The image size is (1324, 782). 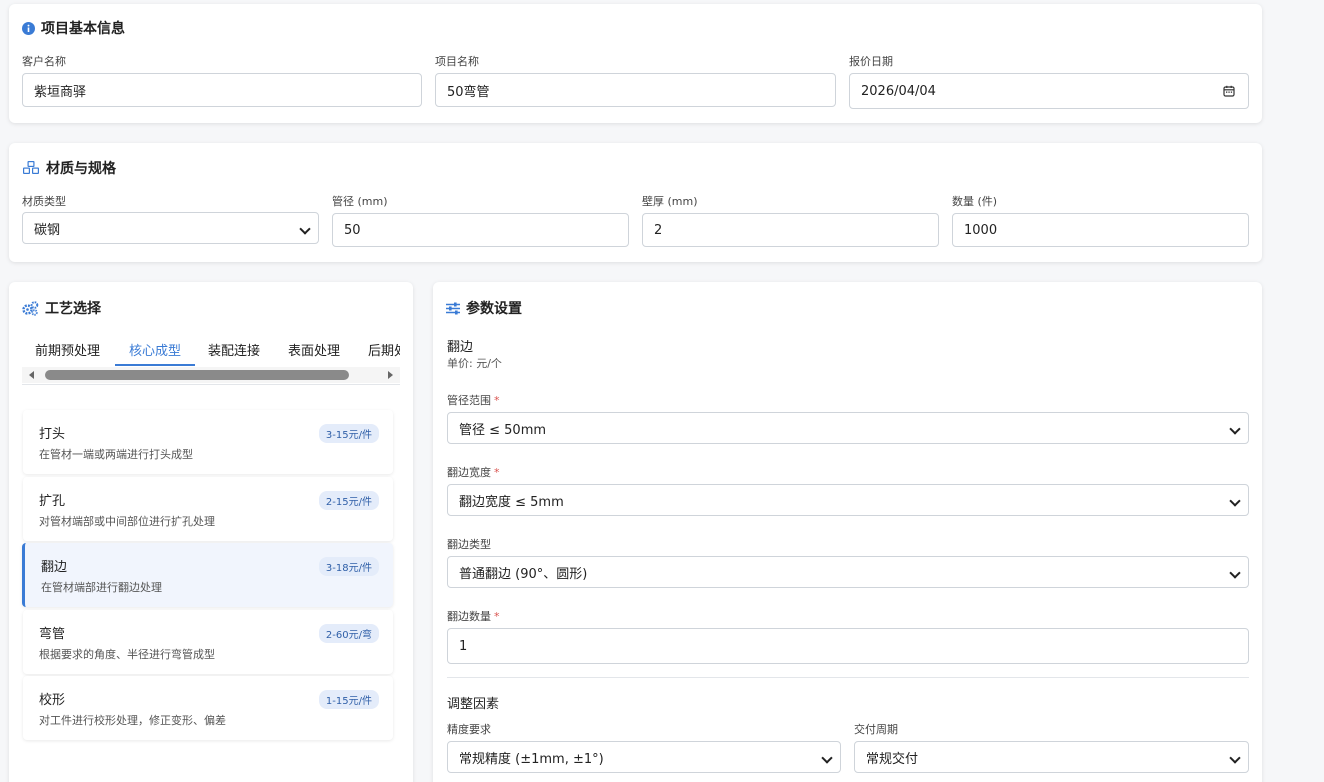 What do you see at coordinates (360, 201) in the screenshot?
I see `pipe-diameter-label: 管径 (mm)` at bounding box center [360, 201].